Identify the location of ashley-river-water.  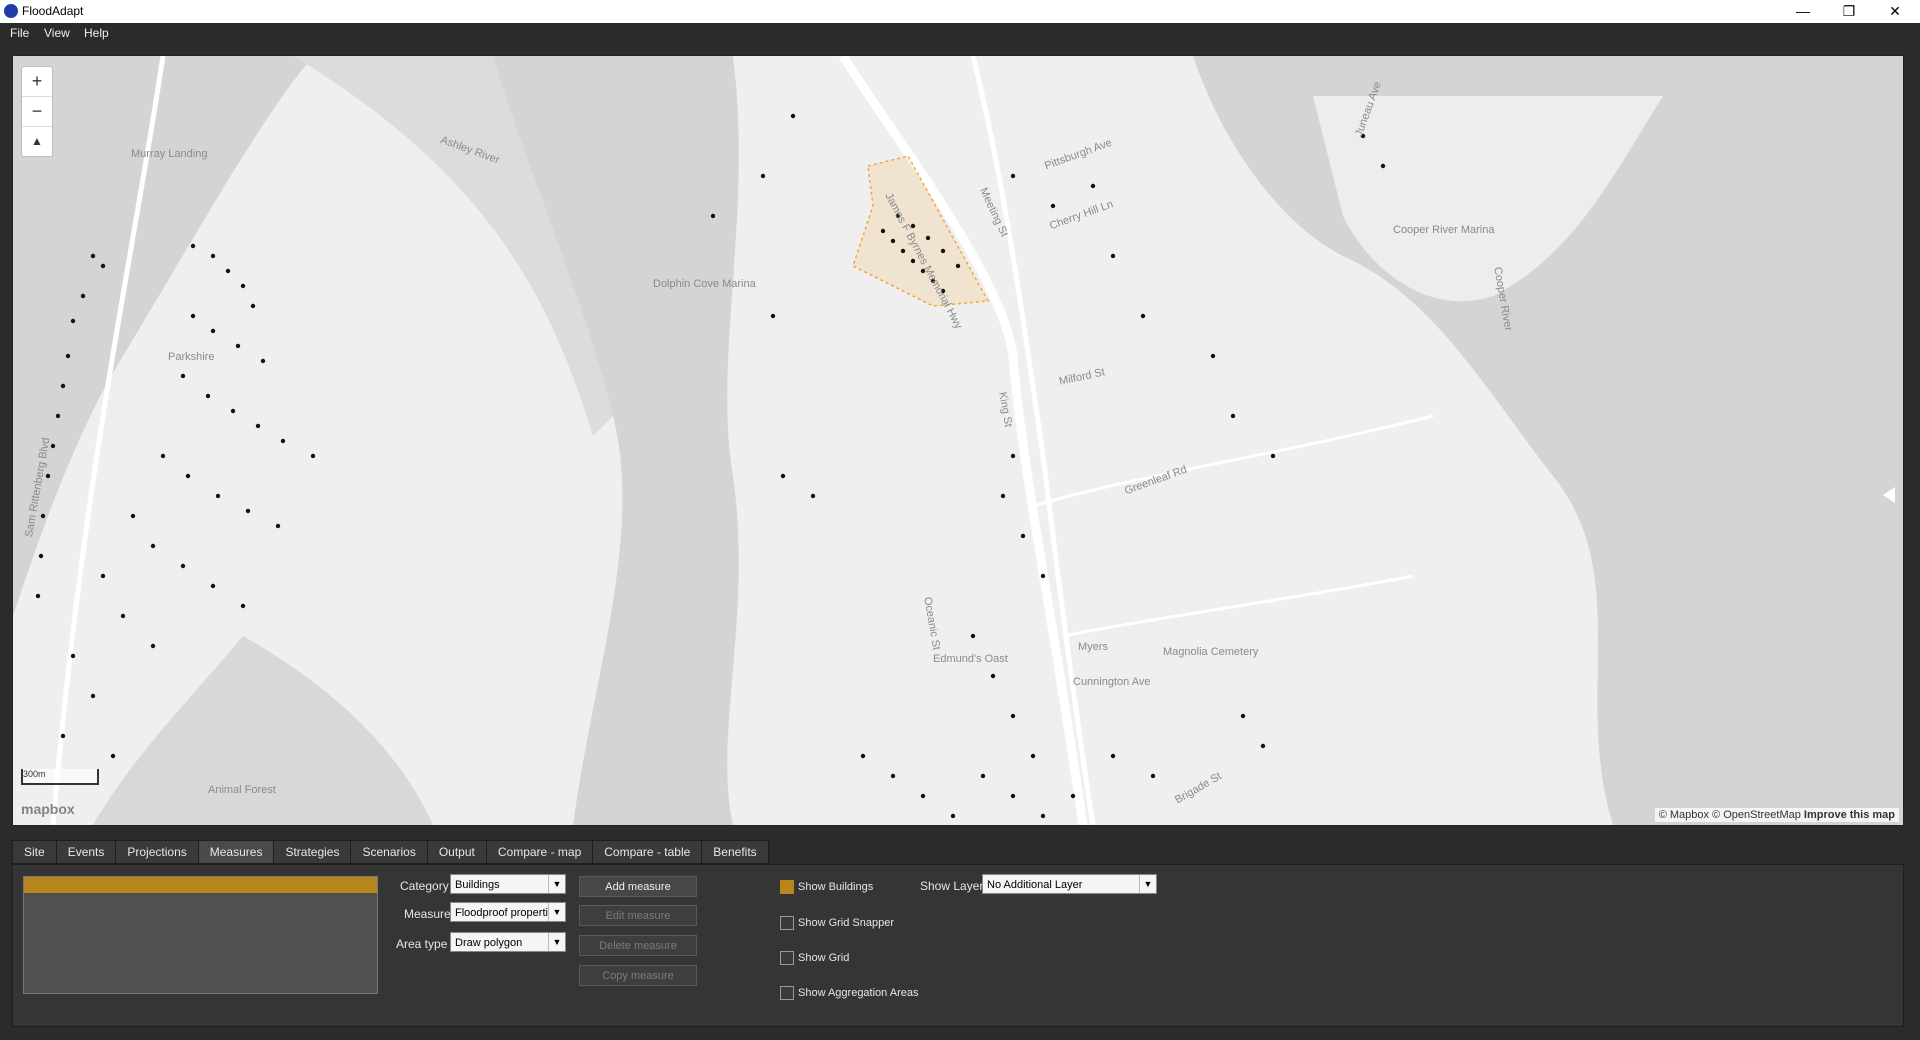
(163, 336).